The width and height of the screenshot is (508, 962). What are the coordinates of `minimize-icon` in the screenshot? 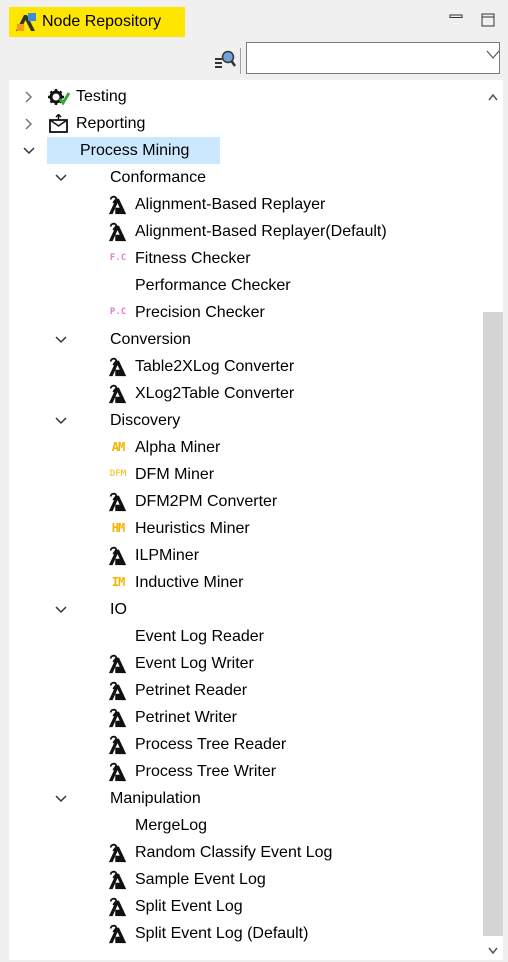 It's located at (456, 20).